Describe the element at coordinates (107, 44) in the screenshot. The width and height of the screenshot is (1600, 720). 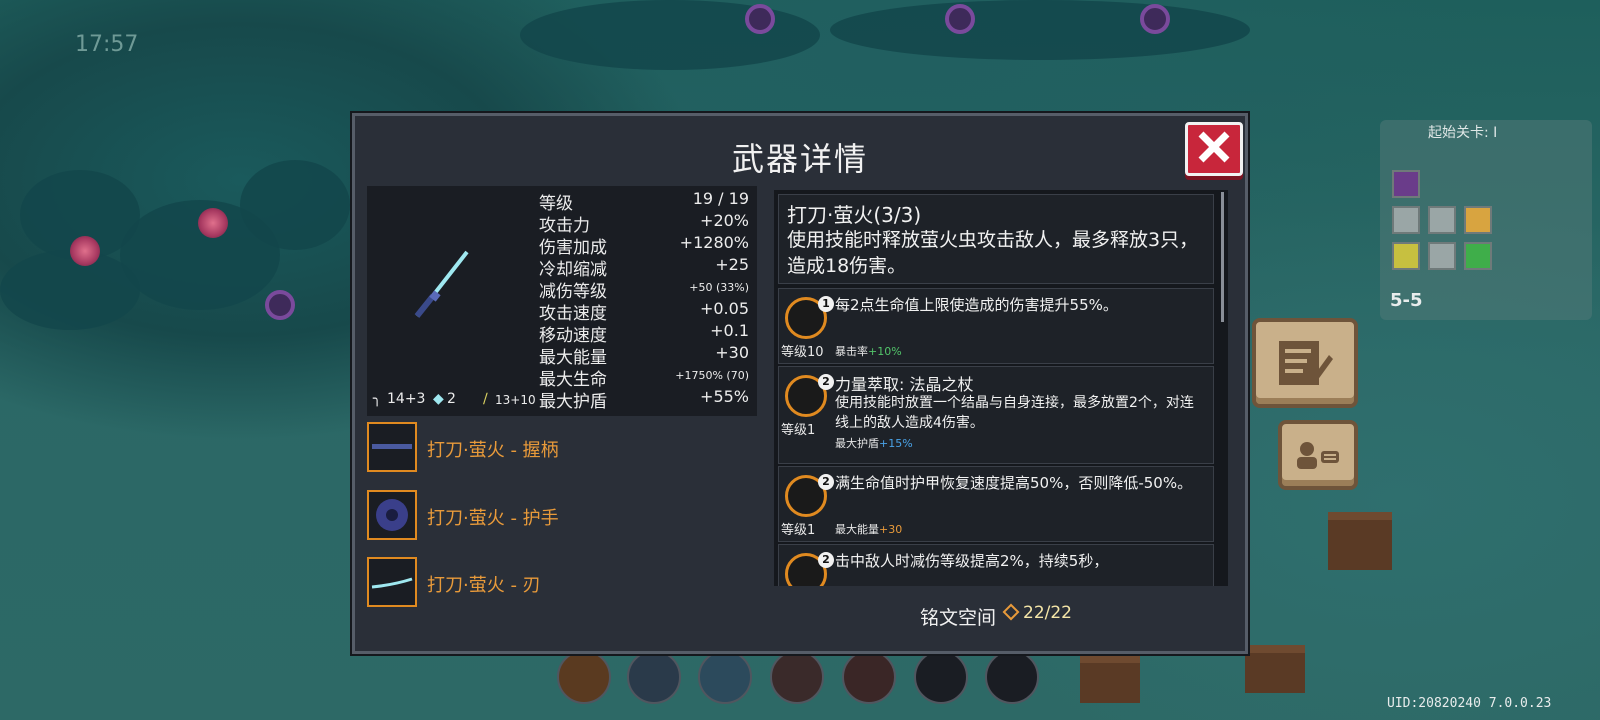
I see `clock: 17:57` at that location.